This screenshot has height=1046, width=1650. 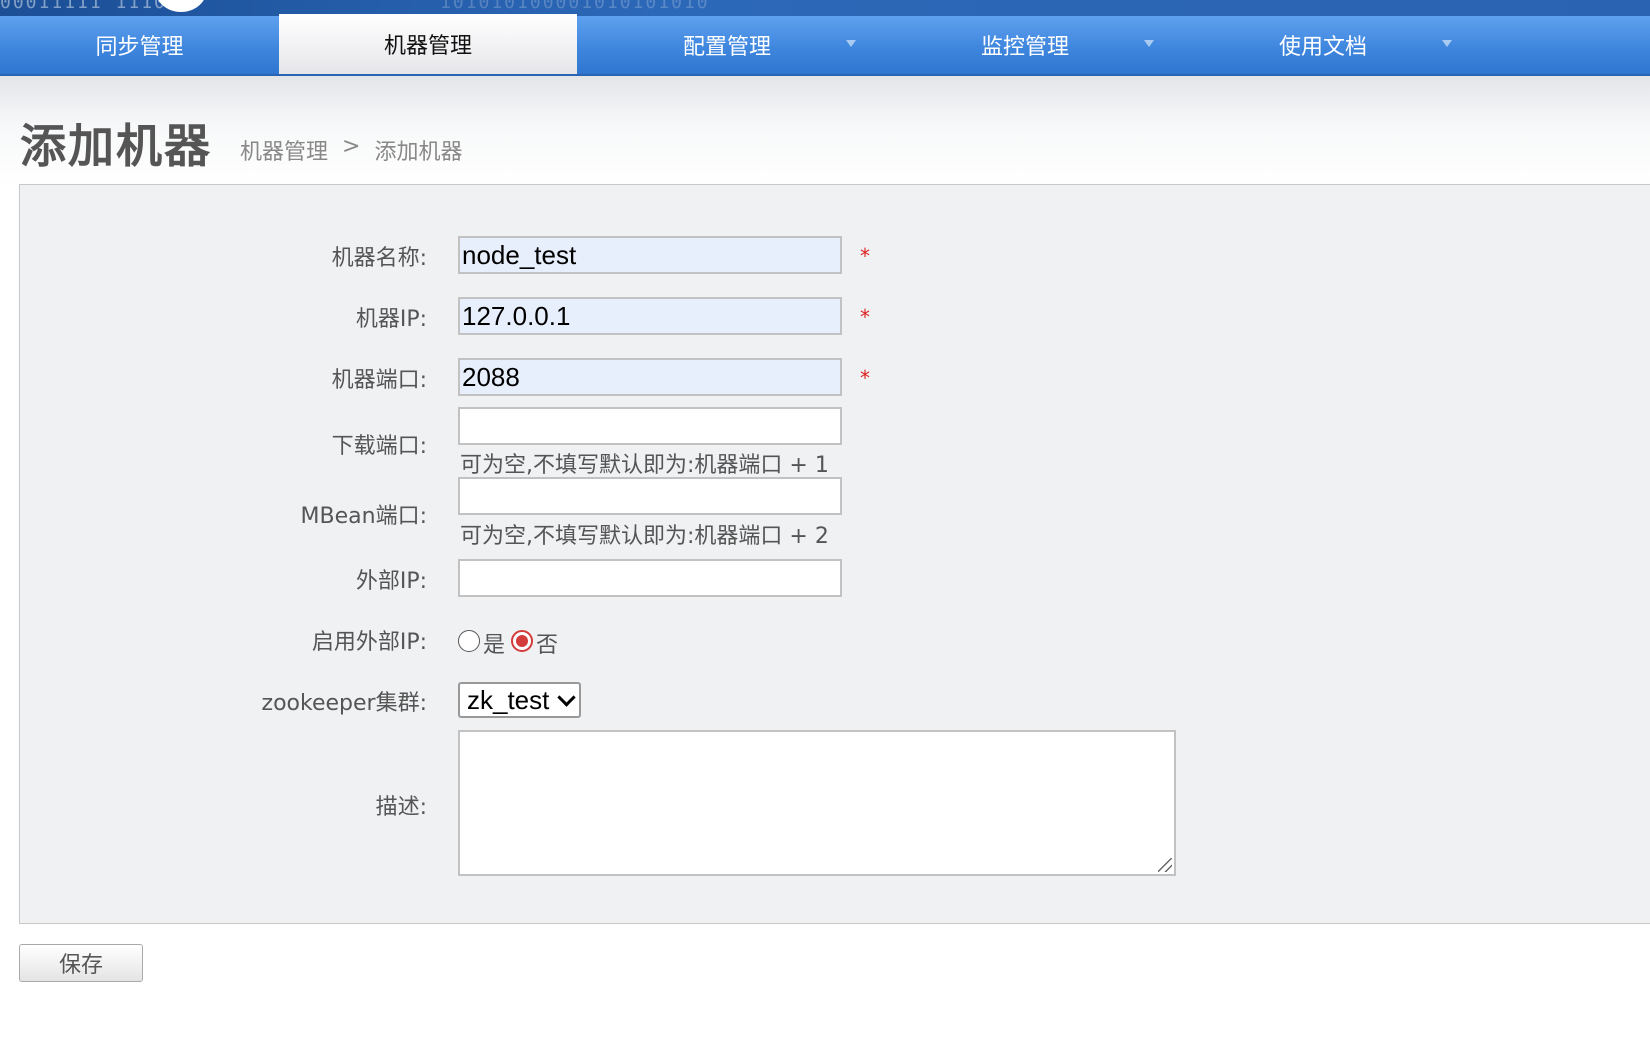 I want to click on radio-no-label: 否, so click(x=547, y=645).